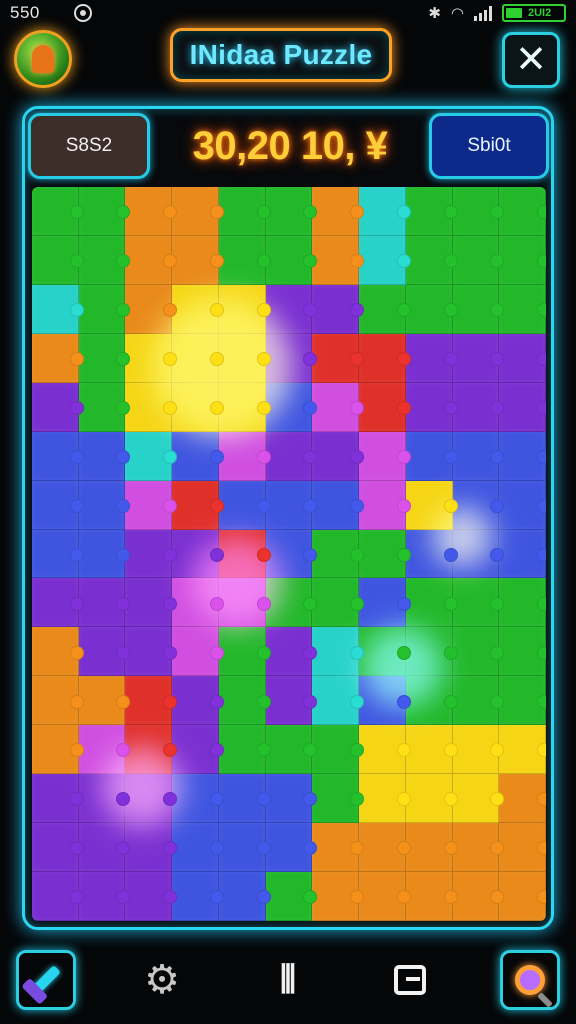 This screenshot has height=1024, width=576. Describe the element at coordinates (410, 980) in the screenshot. I see `box-button` at that location.